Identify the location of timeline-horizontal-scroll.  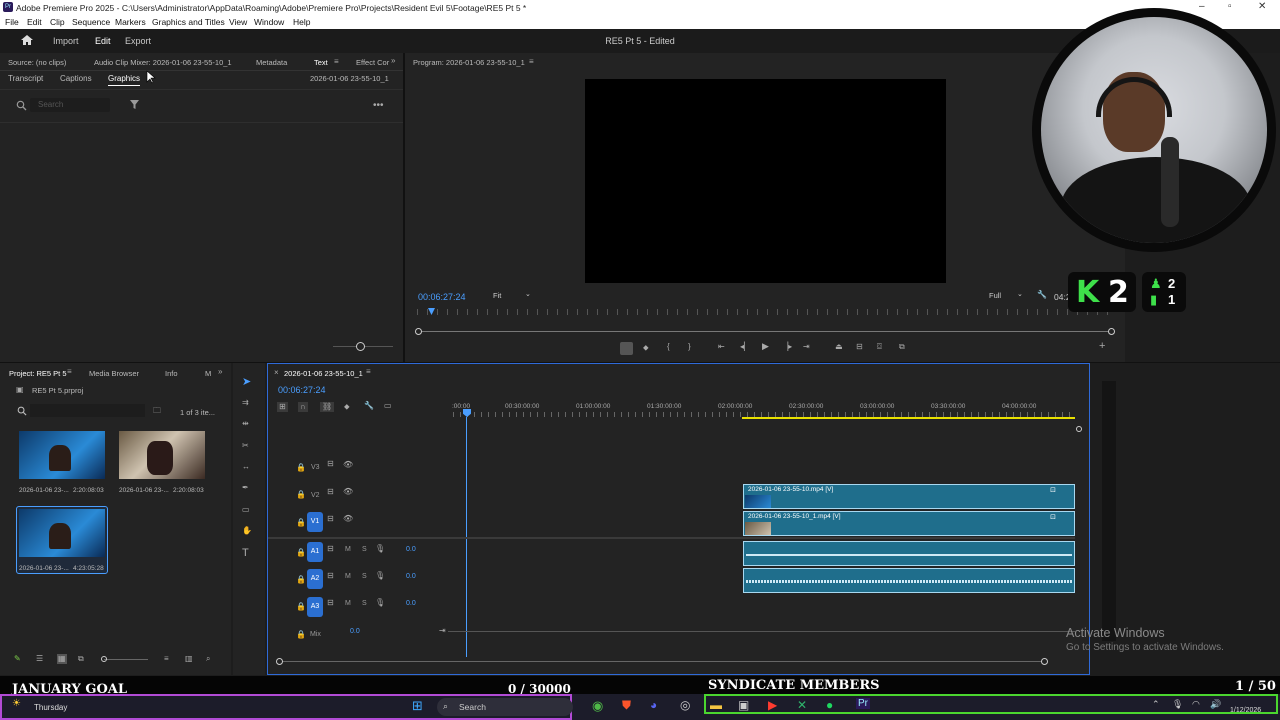
(662, 661).